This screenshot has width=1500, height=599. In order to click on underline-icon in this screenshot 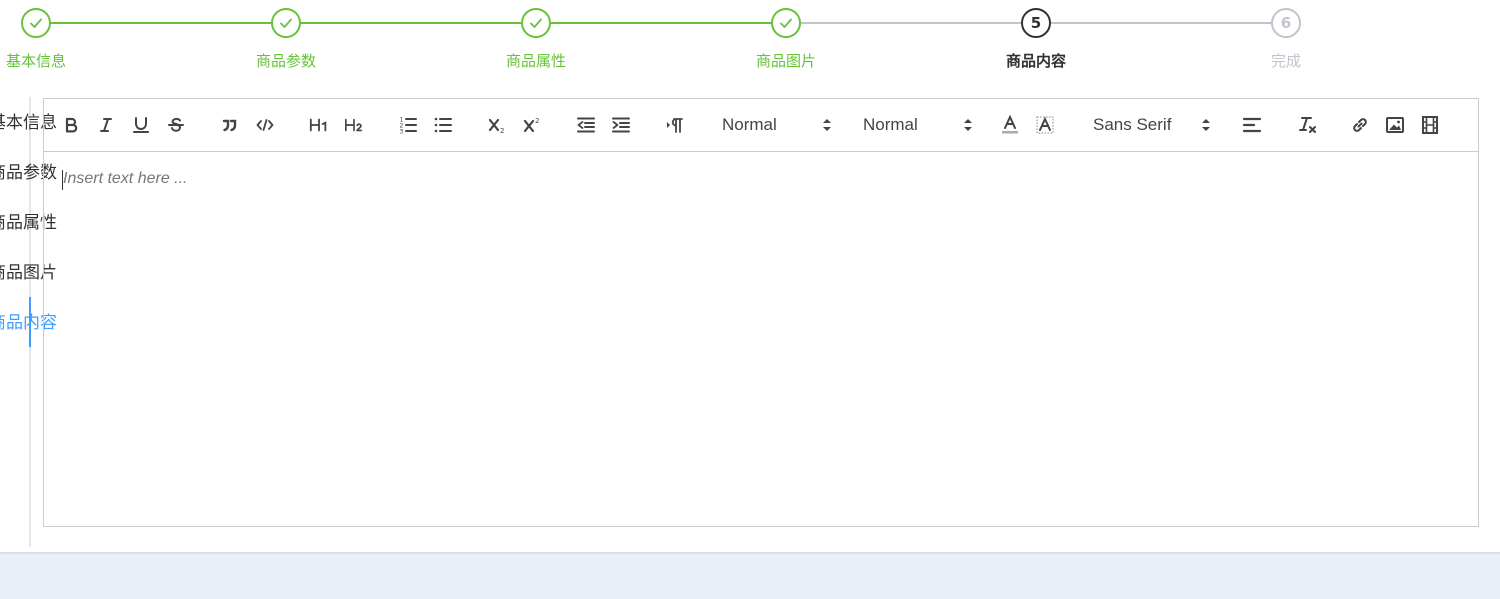, I will do `click(141, 125)`.